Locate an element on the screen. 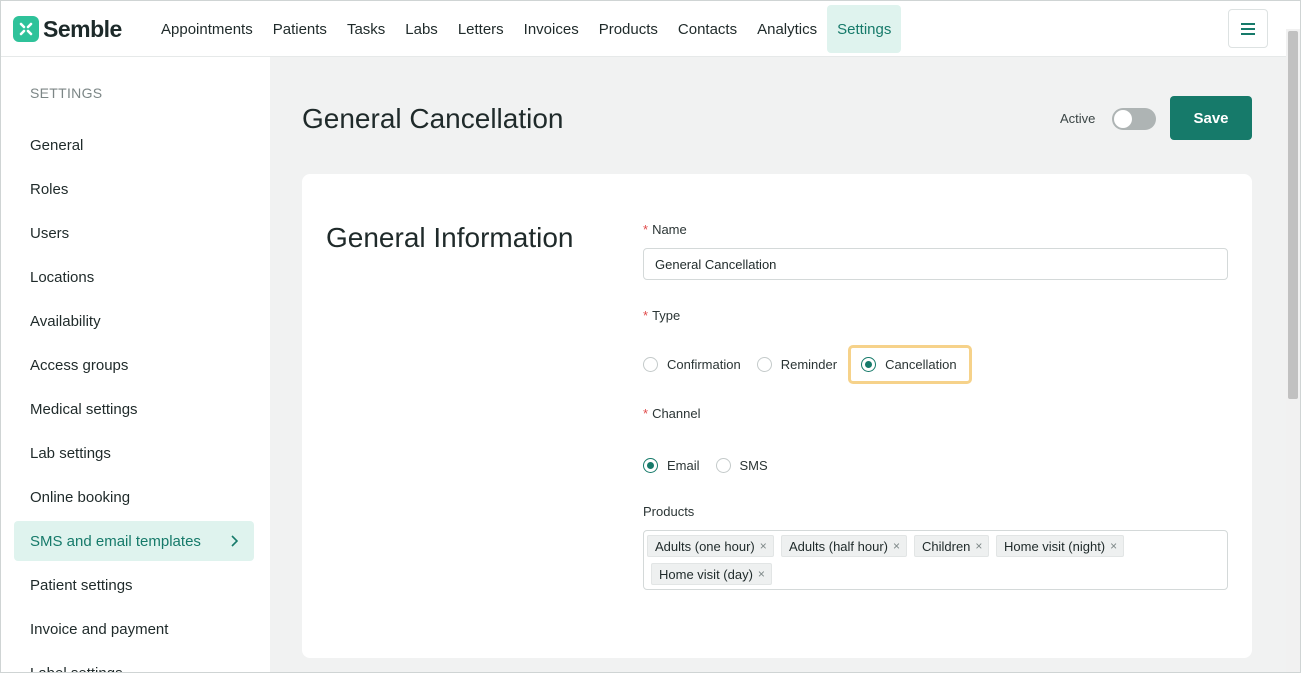  sidebar-item-label: Users is located at coordinates (50, 233).